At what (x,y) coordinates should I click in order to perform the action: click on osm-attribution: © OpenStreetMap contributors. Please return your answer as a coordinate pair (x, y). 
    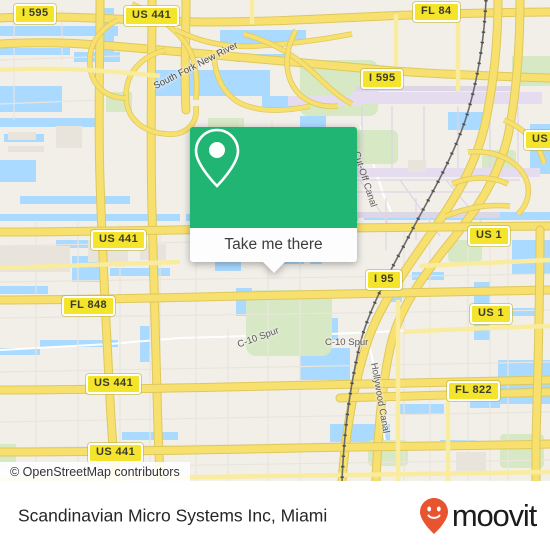
    Looking at the image, I should click on (95, 471).